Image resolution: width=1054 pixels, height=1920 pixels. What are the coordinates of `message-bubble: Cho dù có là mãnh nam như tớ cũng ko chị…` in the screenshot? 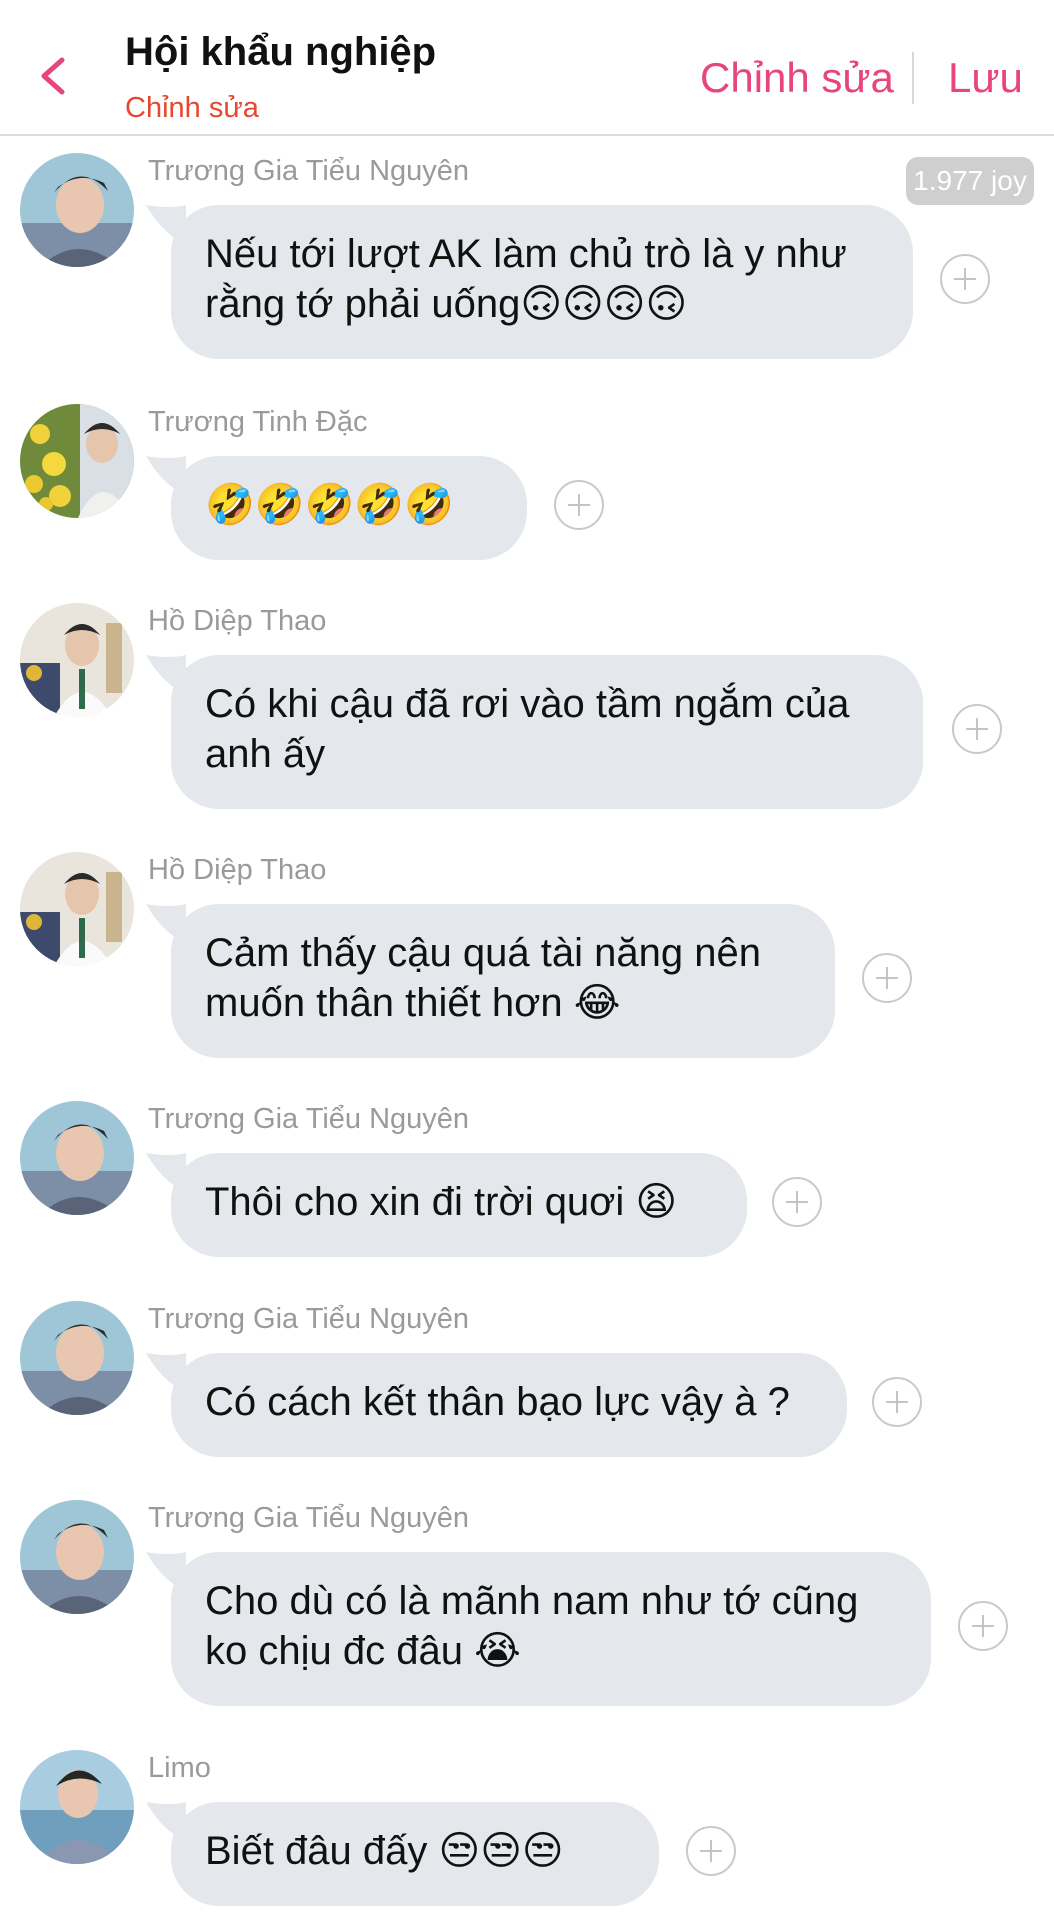 It's located at (551, 1629).